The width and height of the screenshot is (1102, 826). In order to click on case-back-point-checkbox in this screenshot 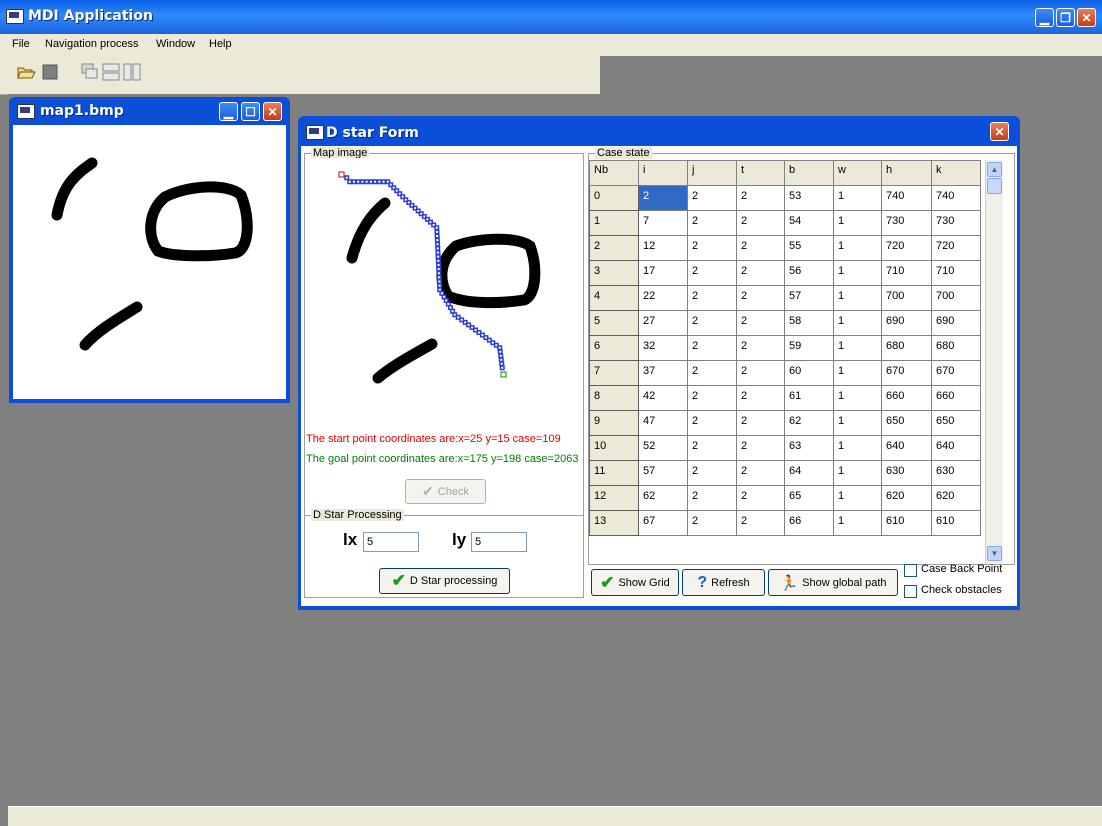, I will do `click(910, 570)`.